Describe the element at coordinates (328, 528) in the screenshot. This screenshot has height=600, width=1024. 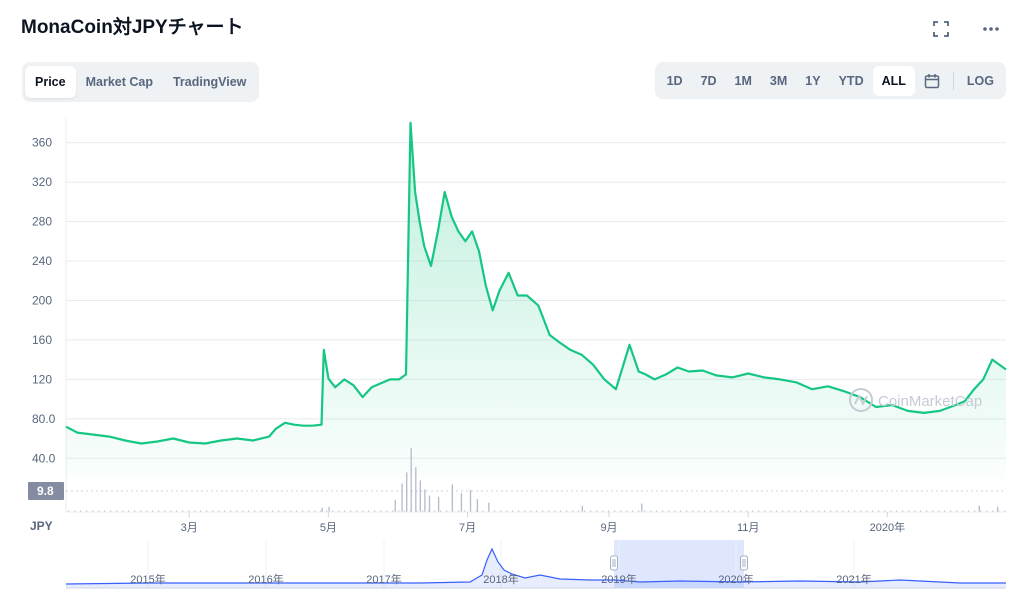
I see `x-tick-label: 5月` at that location.